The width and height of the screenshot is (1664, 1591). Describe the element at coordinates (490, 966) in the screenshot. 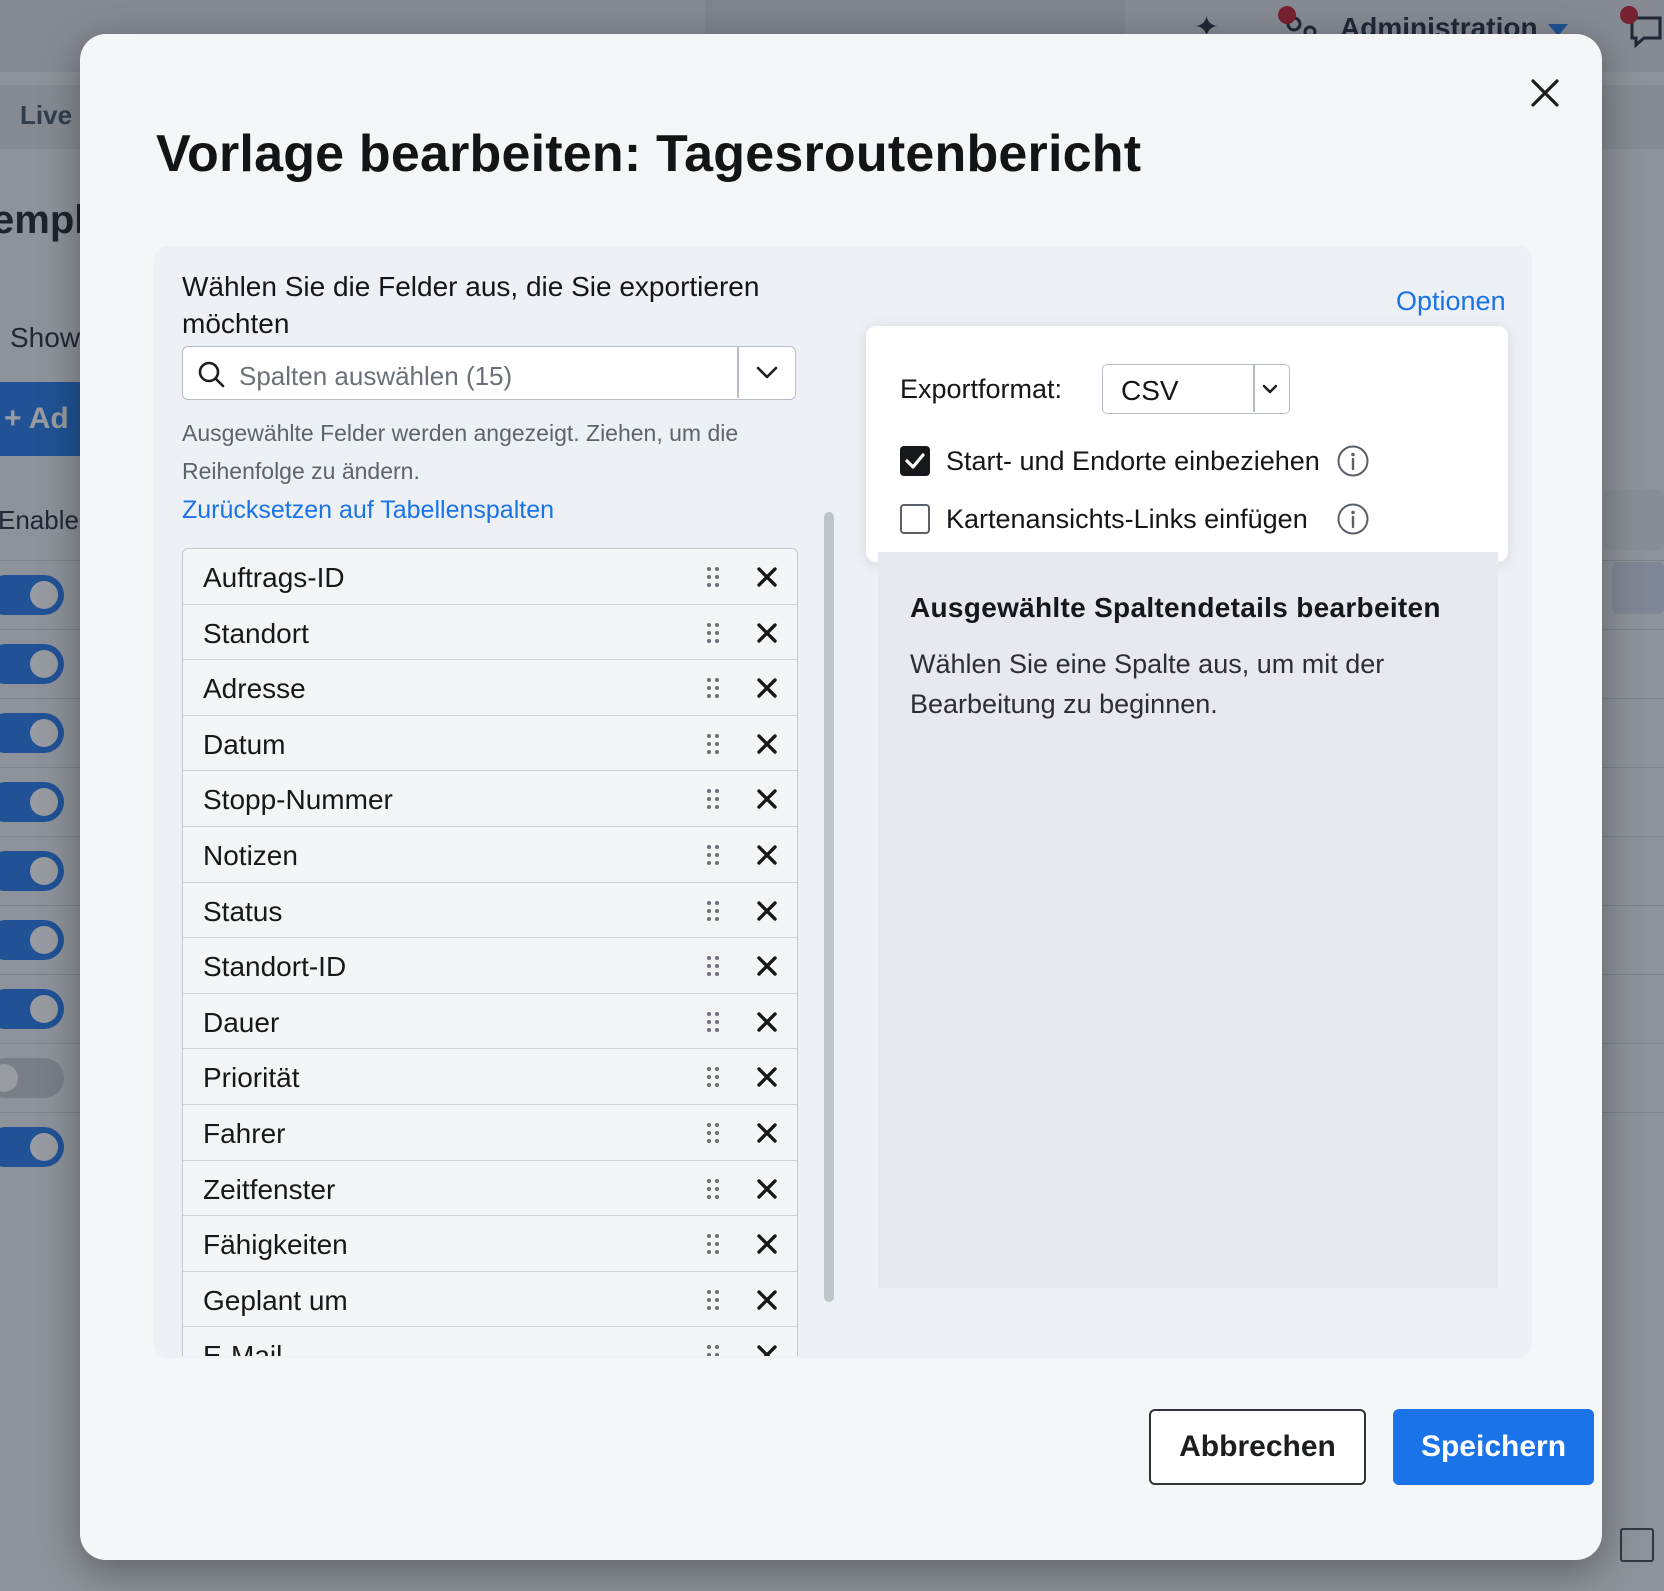

I see `field-row: Standort-ID` at that location.